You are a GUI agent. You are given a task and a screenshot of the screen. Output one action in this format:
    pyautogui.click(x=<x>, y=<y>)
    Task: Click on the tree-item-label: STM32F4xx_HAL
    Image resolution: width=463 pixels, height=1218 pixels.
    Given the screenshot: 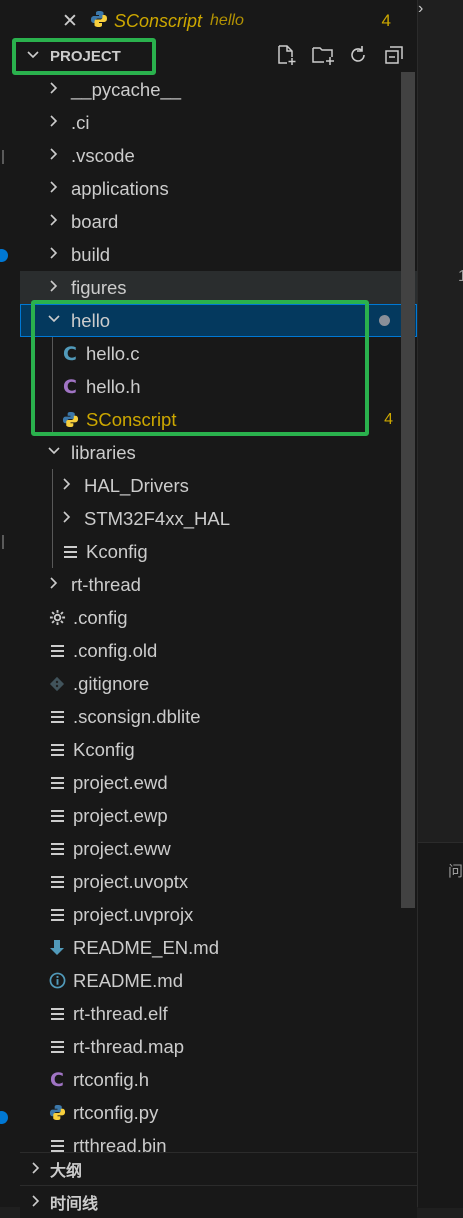 What is the action you would take?
    pyautogui.click(x=157, y=518)
    